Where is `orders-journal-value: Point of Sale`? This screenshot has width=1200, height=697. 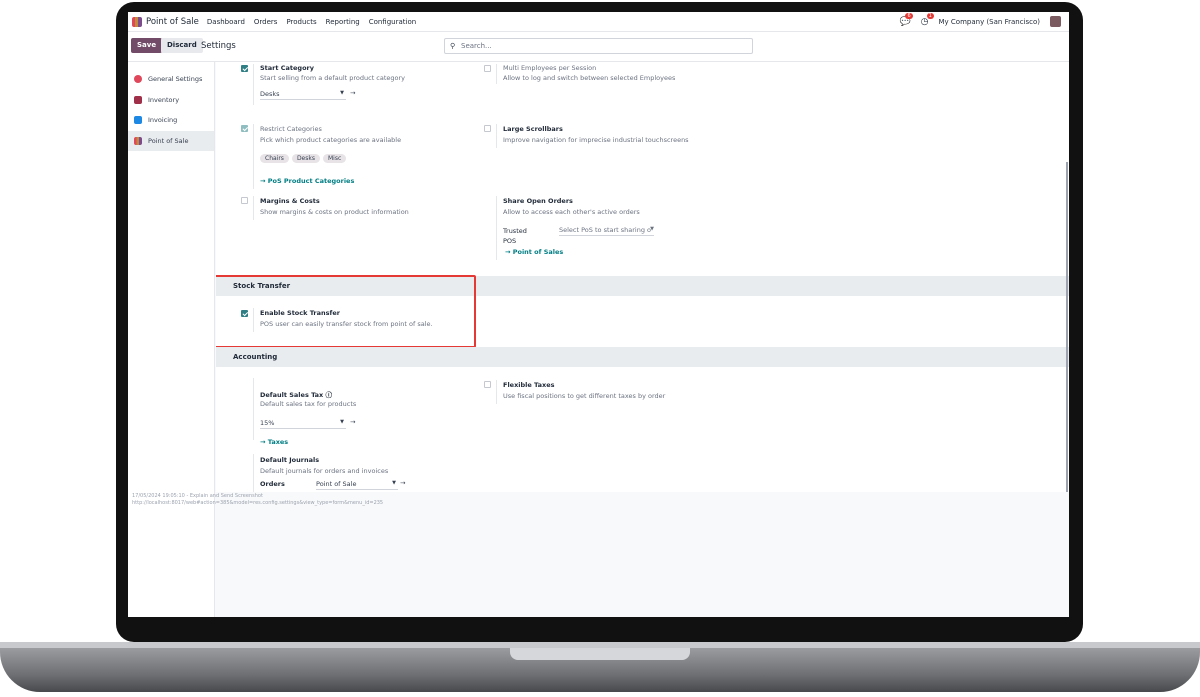 orders-journal-value: Point of Sale is located at coordinates (336, 484).